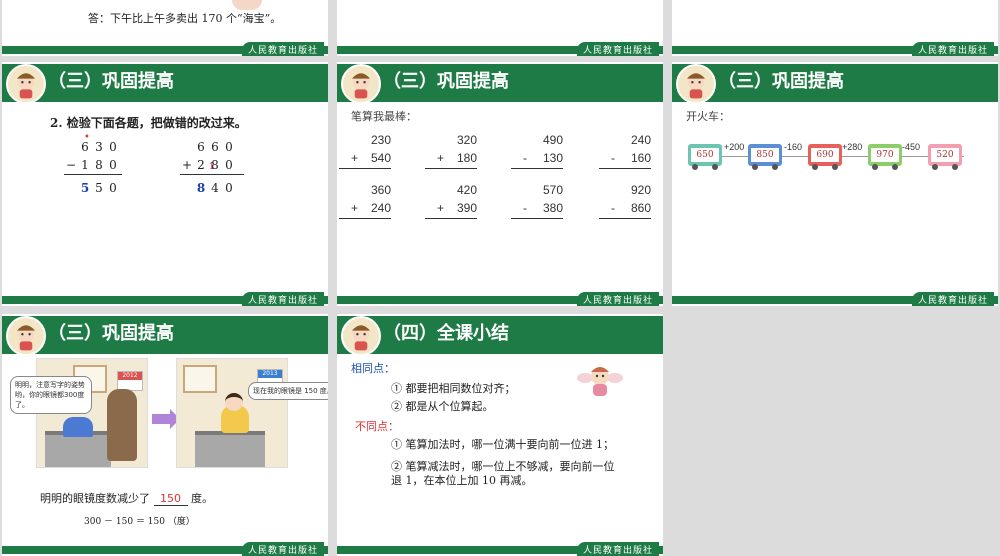 The image size is (1000, 556). I want to click on calc-problem: 920-860, so click(625, 200).